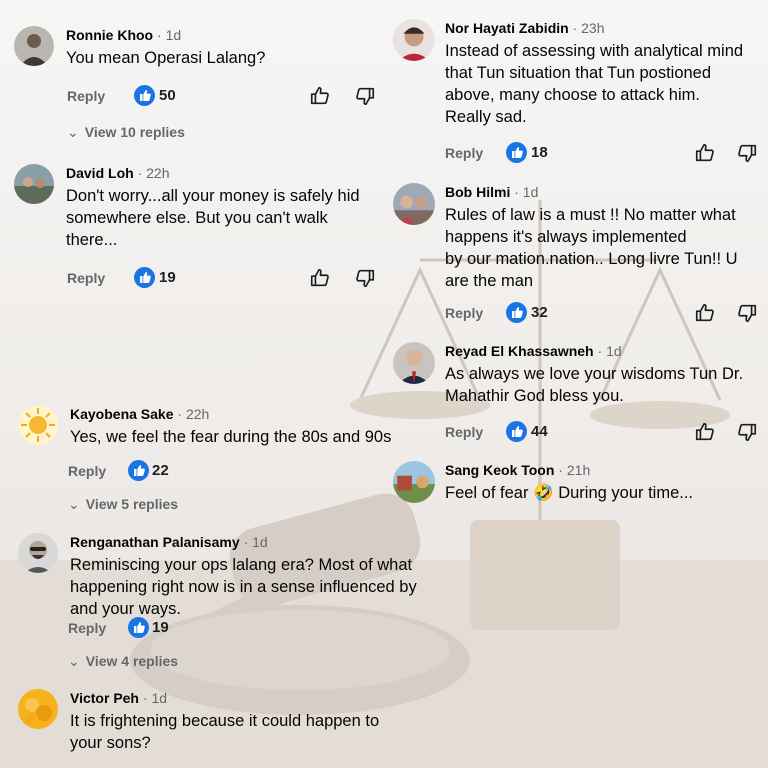  I want to click on like-count: 44, so click(539, 431).